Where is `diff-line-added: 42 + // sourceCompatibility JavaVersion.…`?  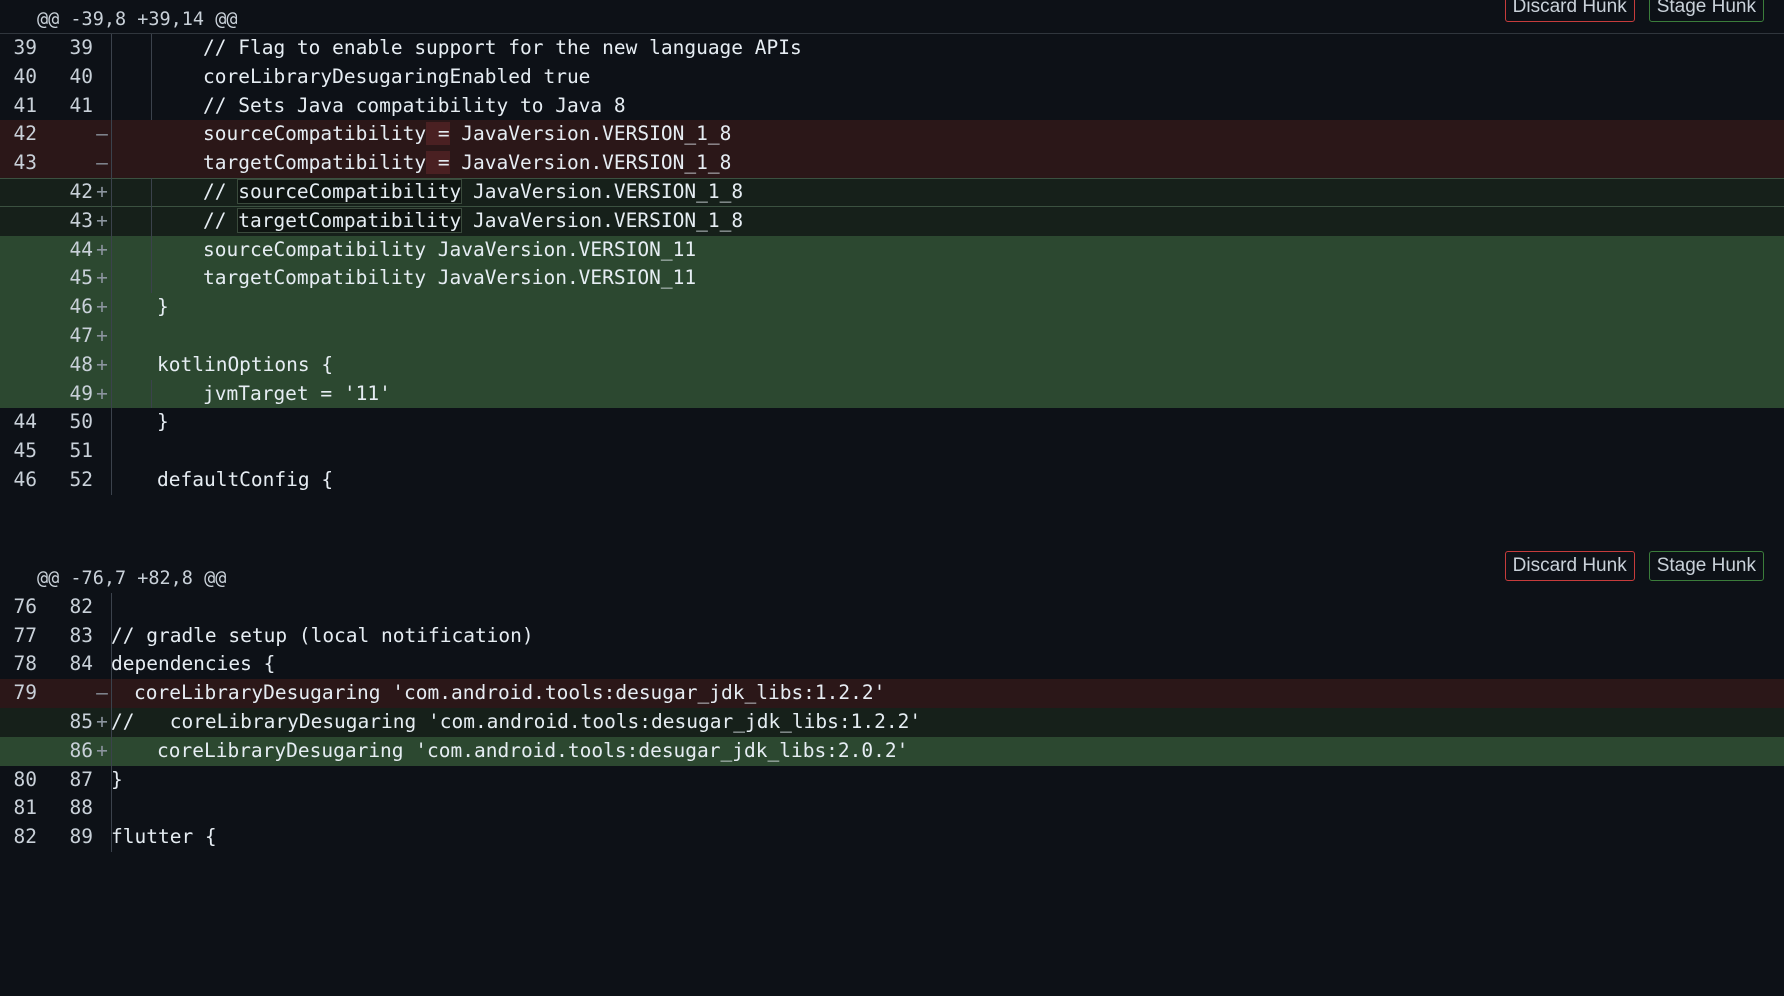 diff-line-added: 42 + // sourceCompatibility JavaVersion.… is located at coordinates (892, 192).